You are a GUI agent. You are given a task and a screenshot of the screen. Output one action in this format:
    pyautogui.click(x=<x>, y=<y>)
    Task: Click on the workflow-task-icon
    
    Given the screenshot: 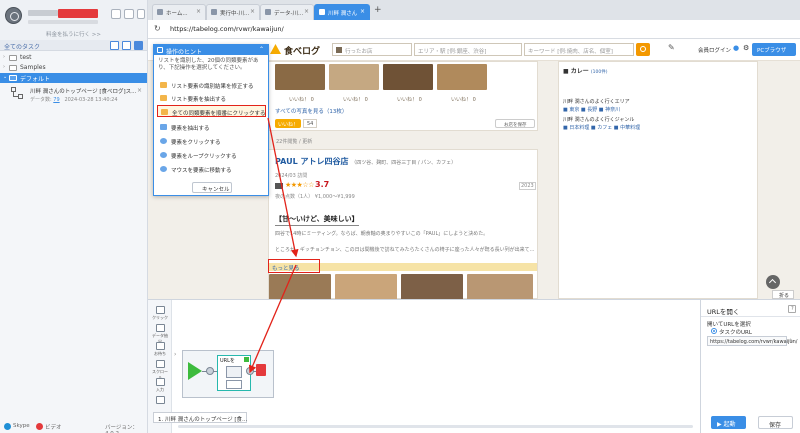 What is the action you would take?
    pyautogui.click(x=17, y=93)
    